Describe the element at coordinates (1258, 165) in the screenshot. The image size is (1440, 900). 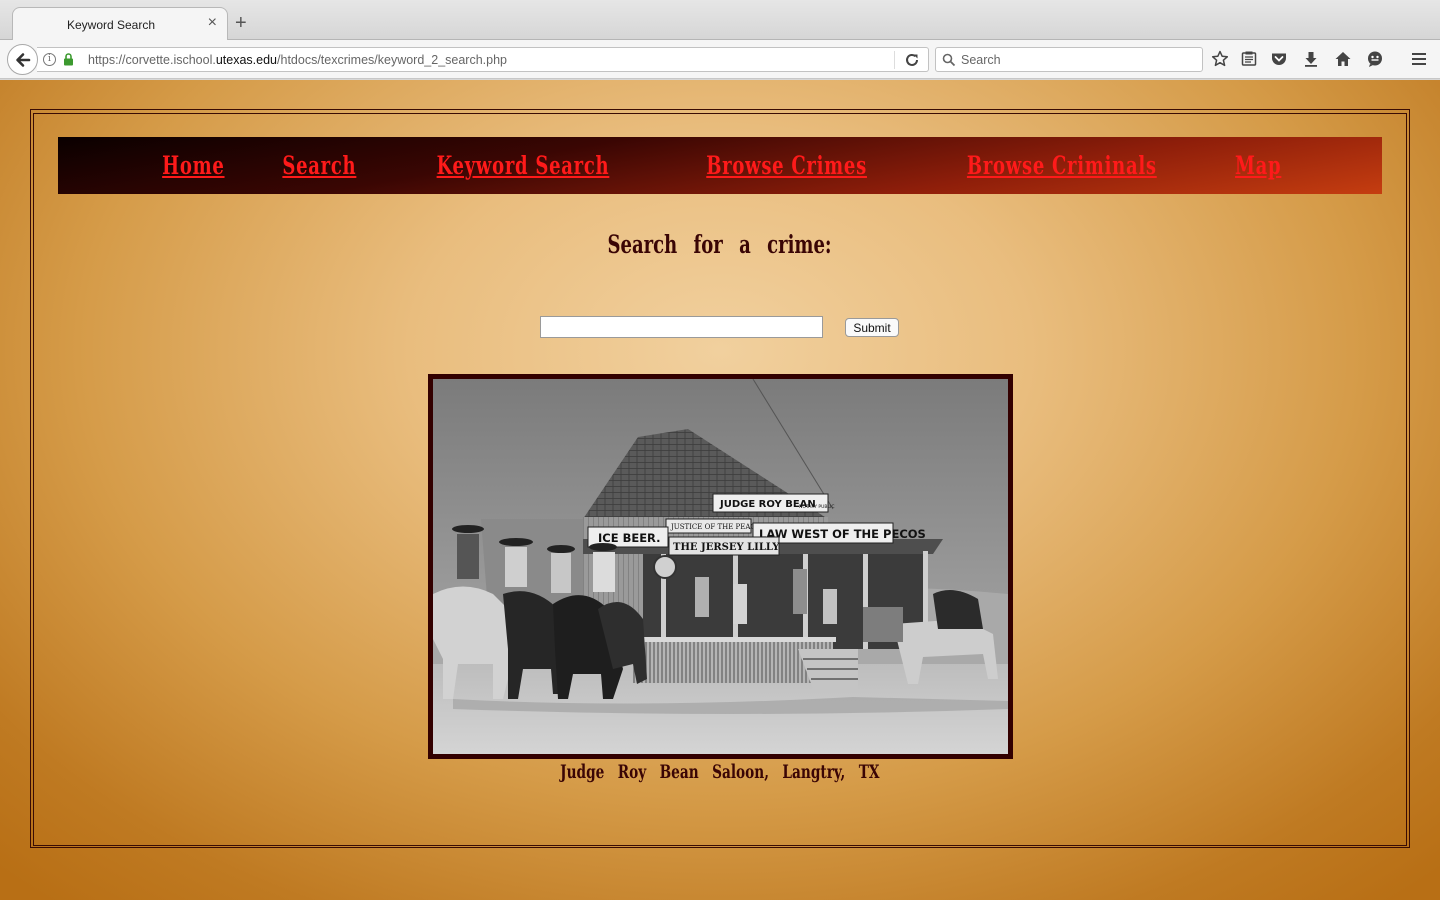
I see `nav-map-link: Map` at that location.